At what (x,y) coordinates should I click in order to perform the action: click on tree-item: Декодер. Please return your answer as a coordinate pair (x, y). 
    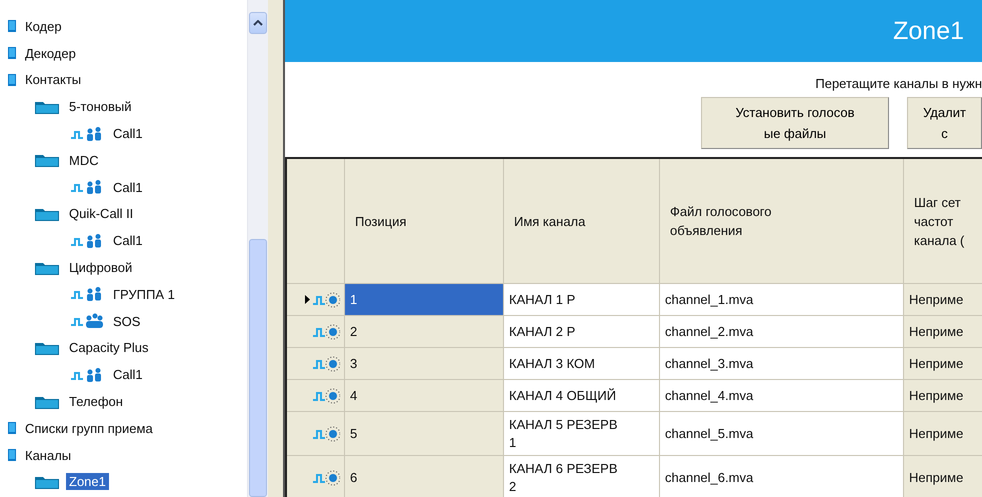
    Looking at the image, I should click on (50, 53).